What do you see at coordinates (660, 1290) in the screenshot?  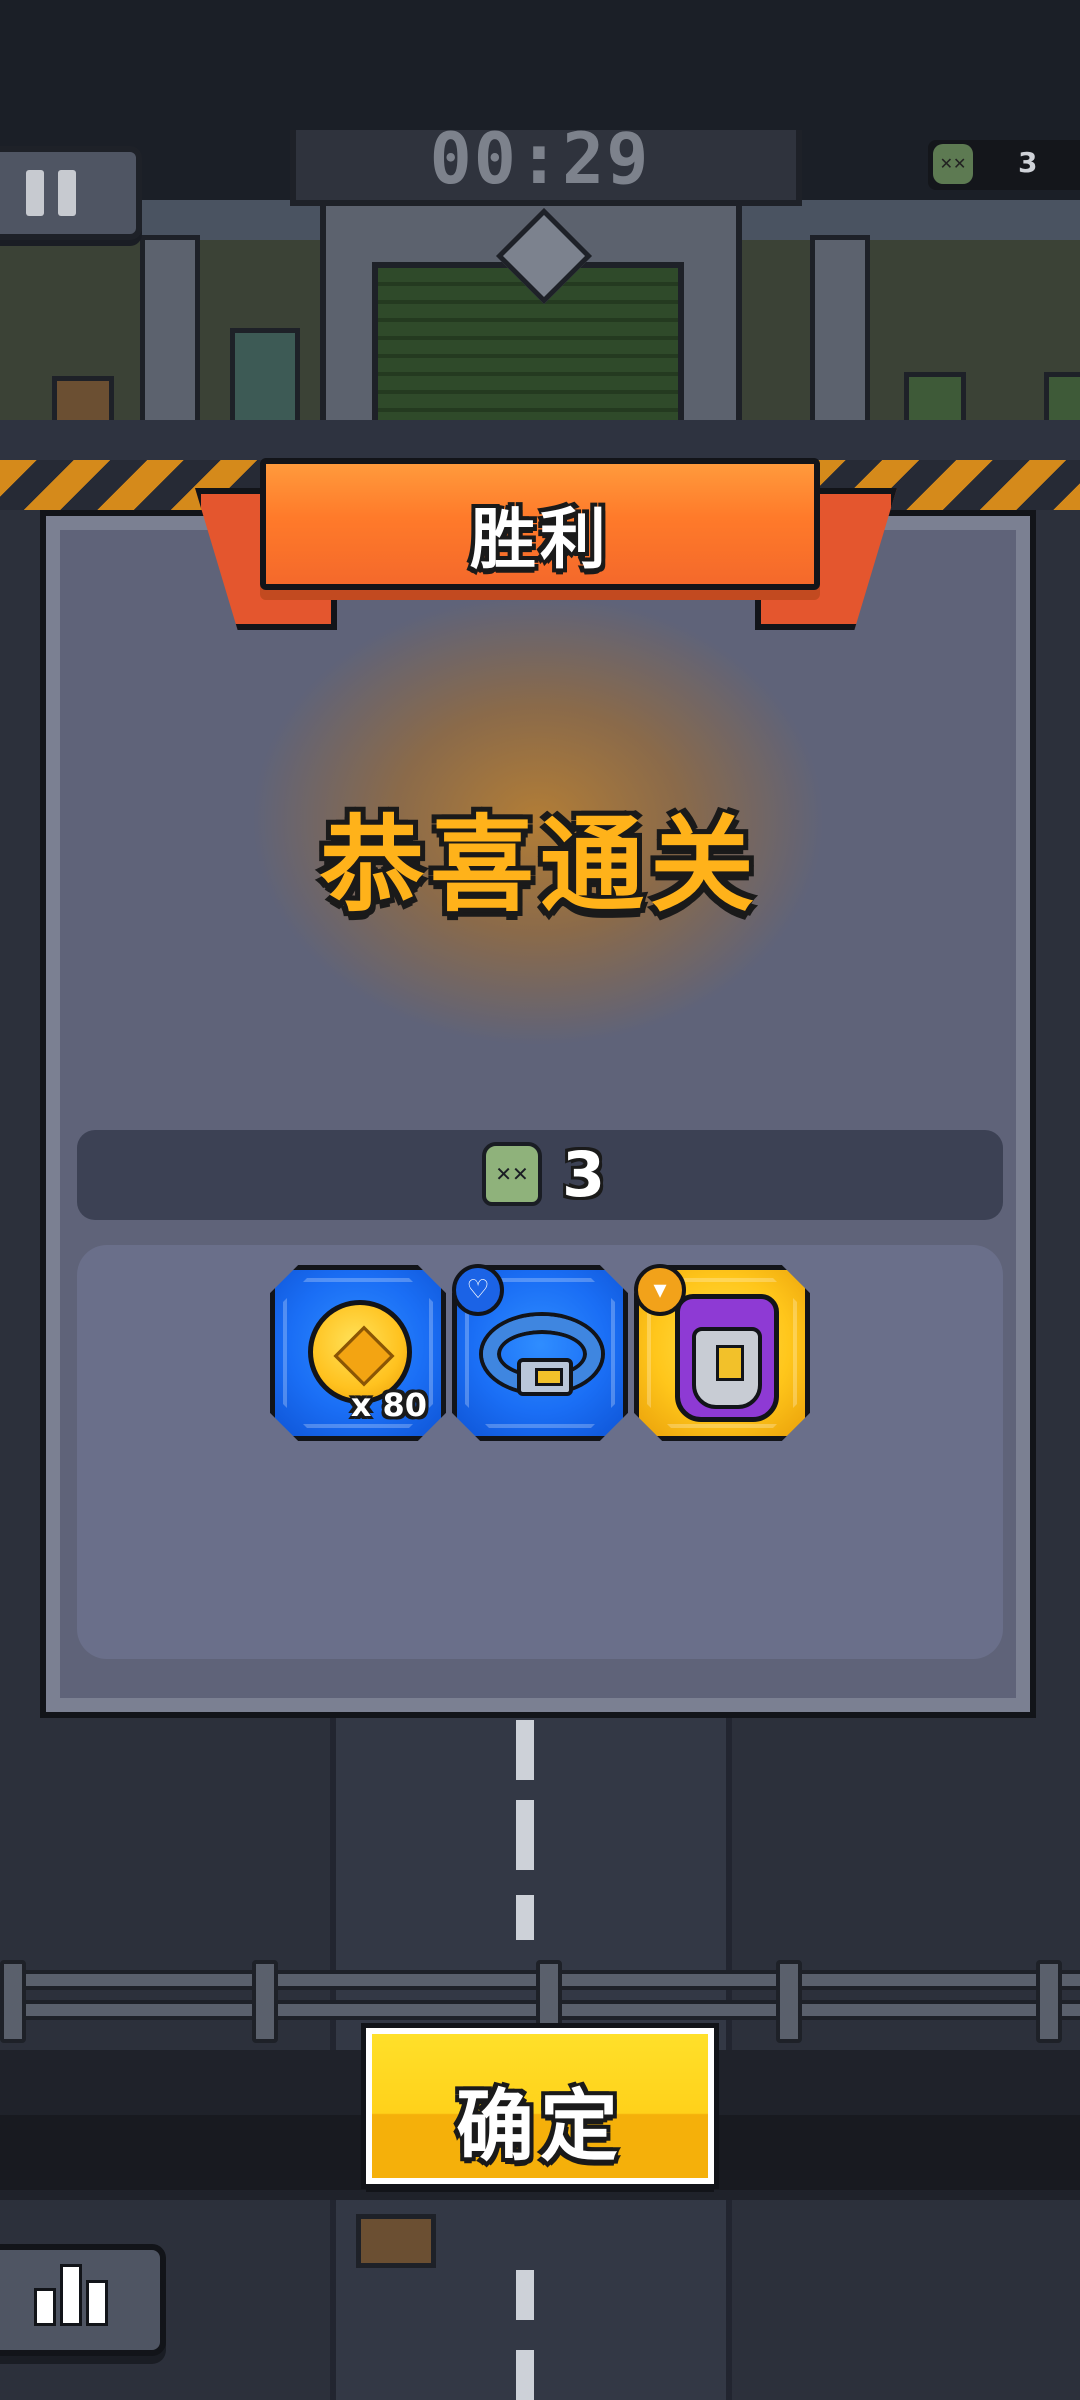 I see `shirt-slot-icon: ▾` at bounding box center [660, 1290].